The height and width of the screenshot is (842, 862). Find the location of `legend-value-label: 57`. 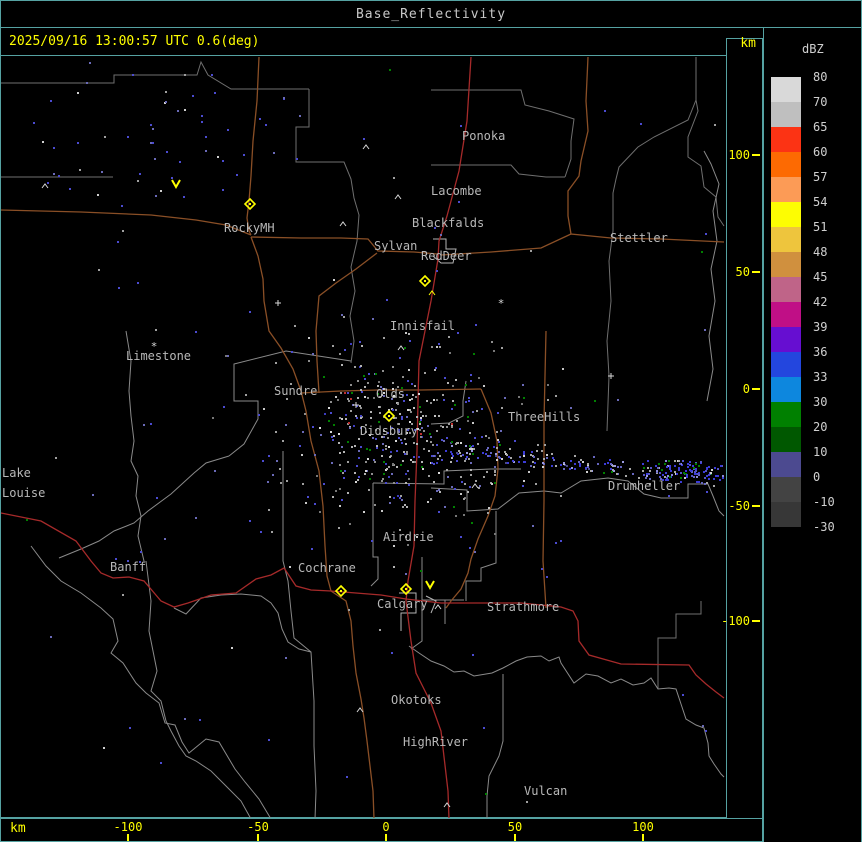

legend-value-label: 57 is located at coordinates (820, 177).